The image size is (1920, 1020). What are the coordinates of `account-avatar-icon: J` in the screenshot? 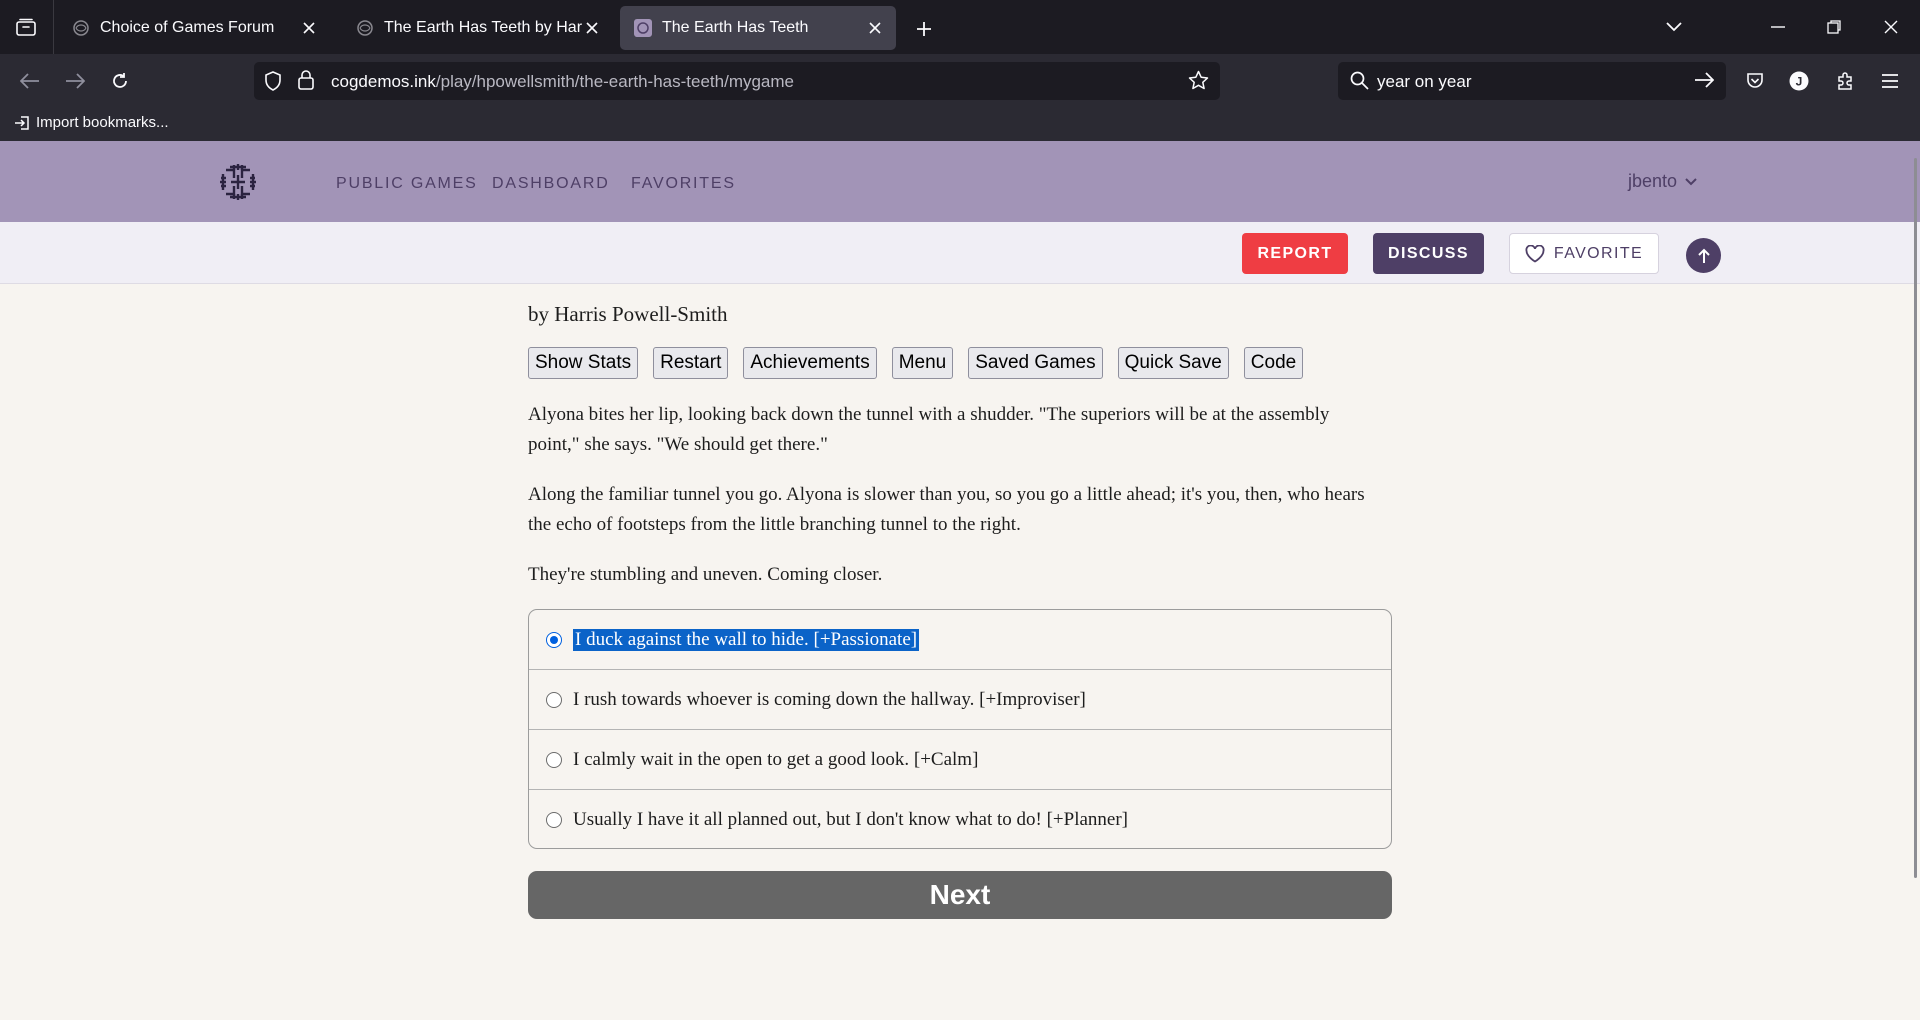 It's located at (1799, 81).